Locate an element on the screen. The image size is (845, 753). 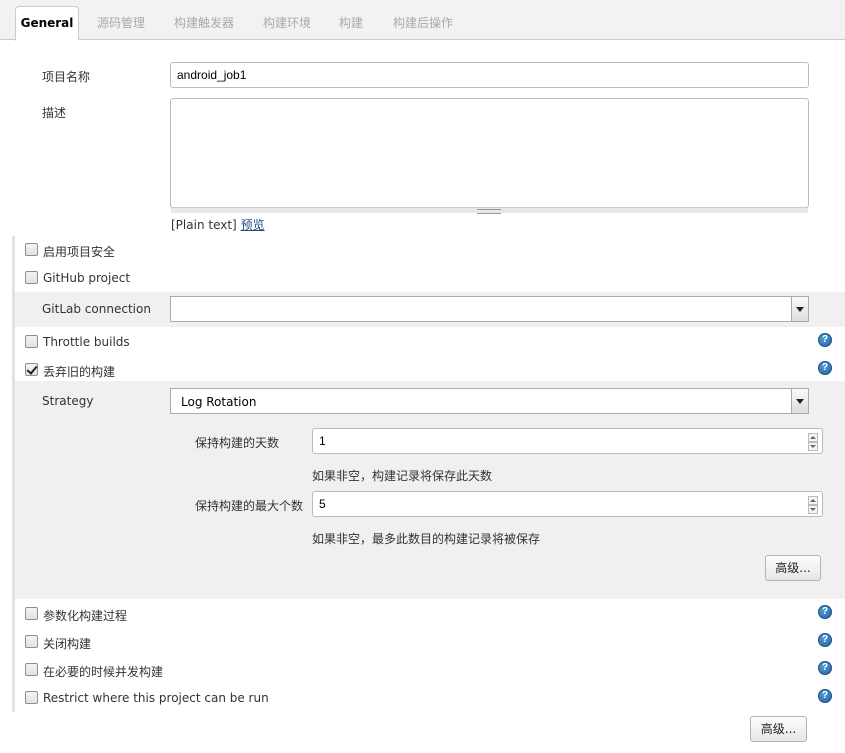
parameterized-checkbox is located at coordinates (31, 613).